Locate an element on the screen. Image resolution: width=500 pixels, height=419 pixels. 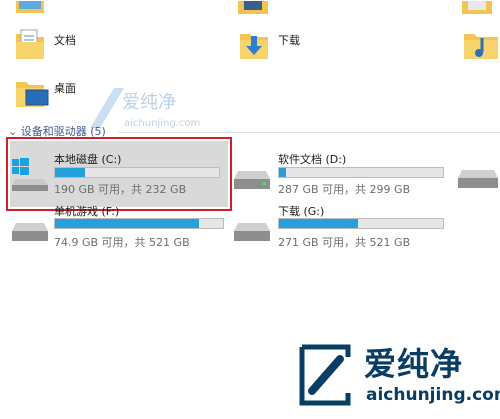
watermark-brand: 爱纯净 is located at coordinates (414, 364).